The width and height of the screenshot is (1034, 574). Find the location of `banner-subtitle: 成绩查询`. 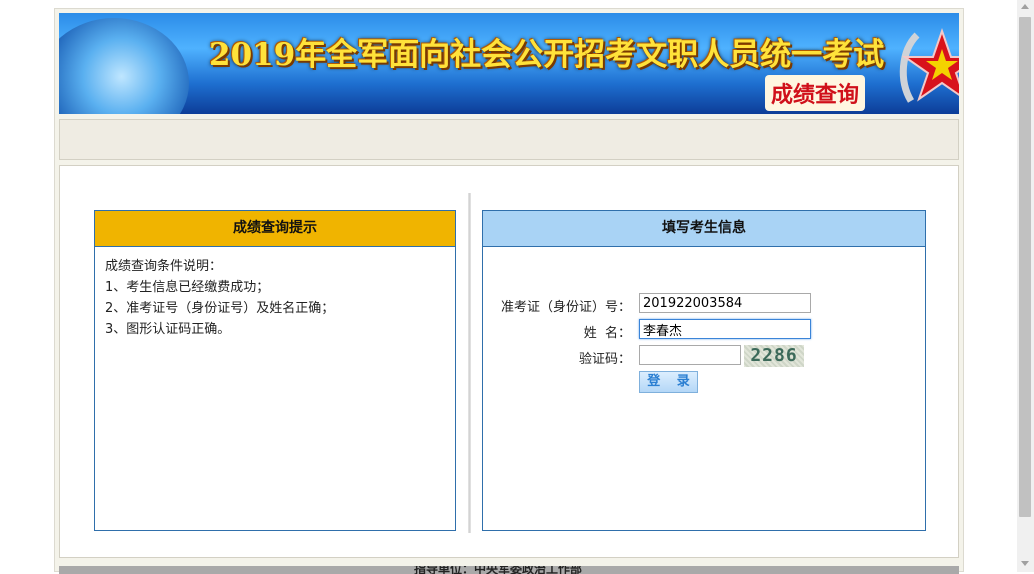

banner-subtitle: 成绩查询 is located at coordinates (815, 93).